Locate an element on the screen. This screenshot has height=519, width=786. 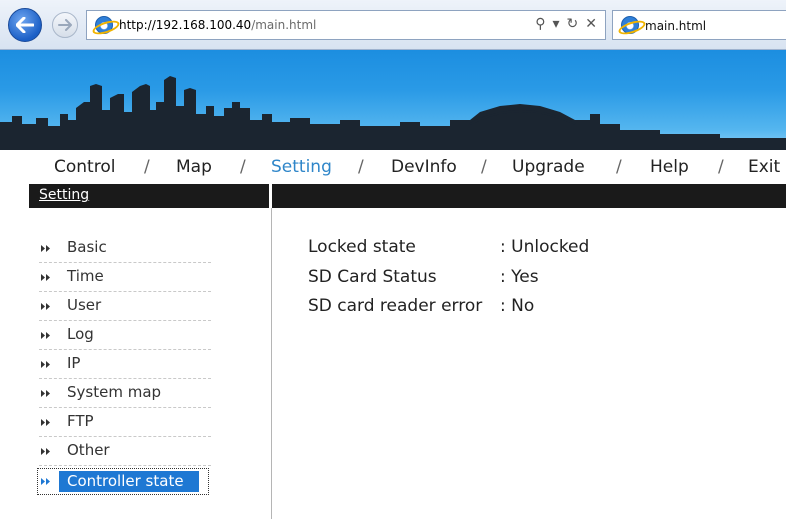
menu-exit: Exit is located at coordinates (764, 167).